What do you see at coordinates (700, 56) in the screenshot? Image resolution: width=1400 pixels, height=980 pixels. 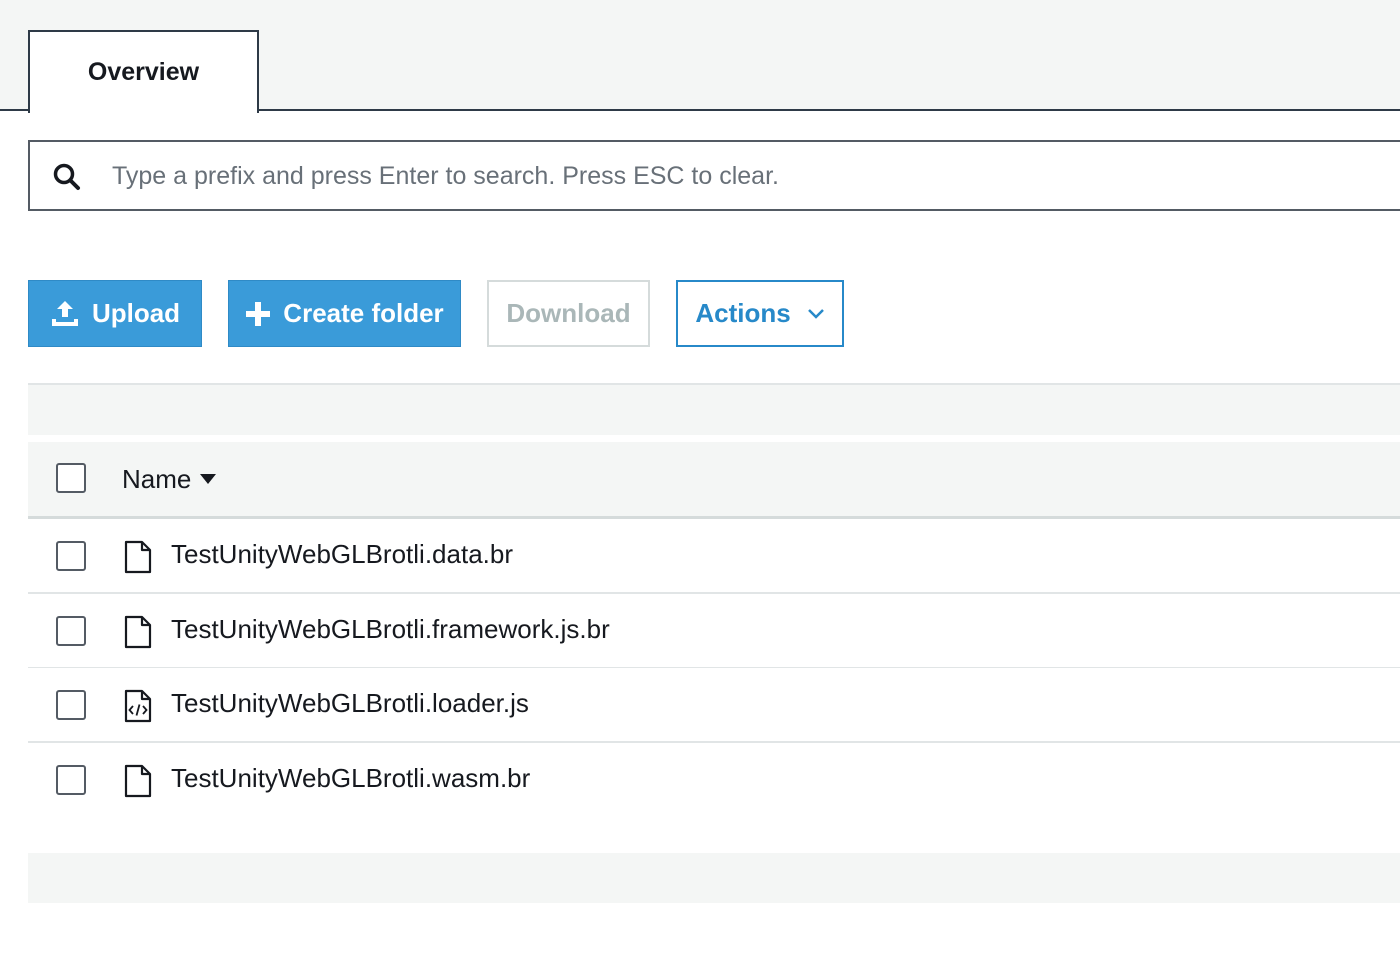 I see `tab-bar: Overview` at bounding box center [700, 56].